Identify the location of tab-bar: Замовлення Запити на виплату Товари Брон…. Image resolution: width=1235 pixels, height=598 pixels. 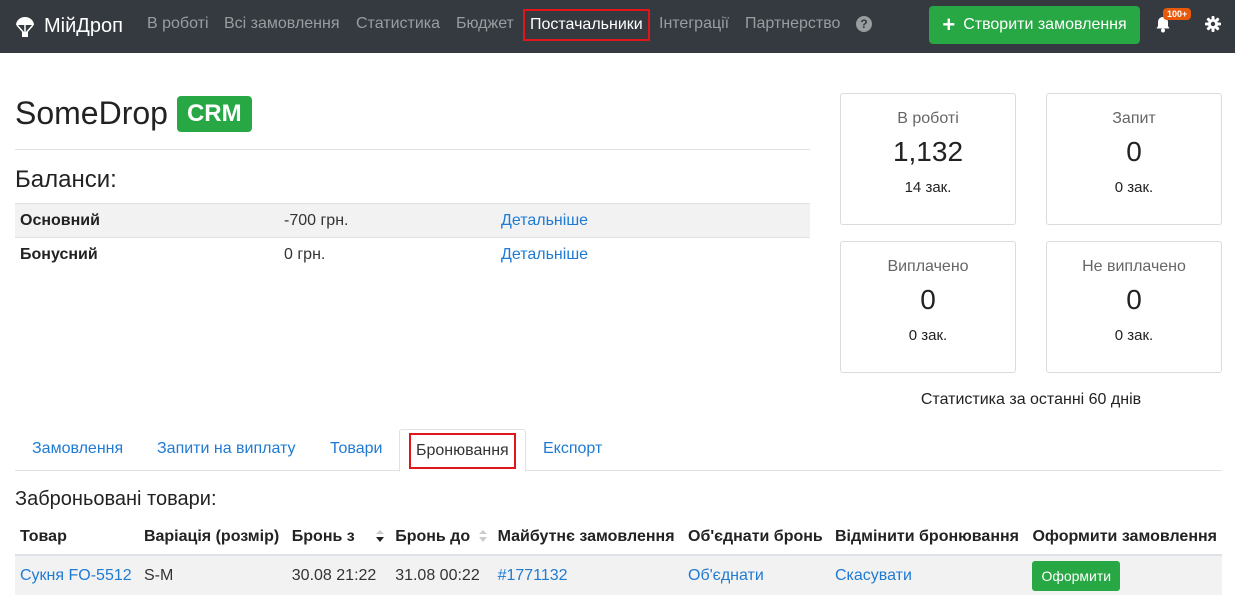
(618, 450).